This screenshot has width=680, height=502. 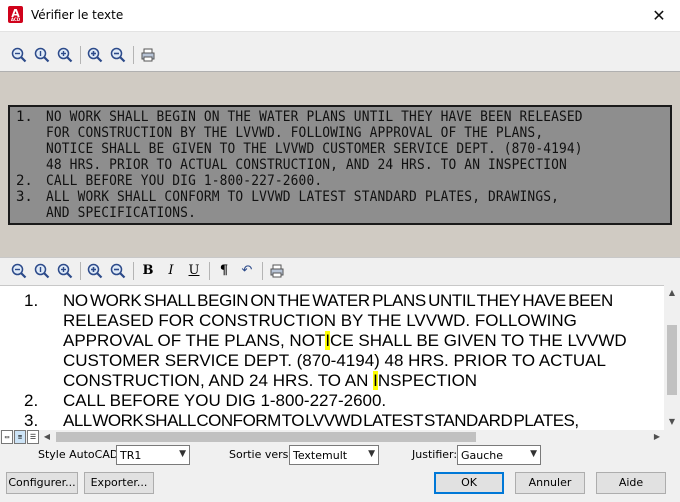 I want to click on editor-text: NSPECTION, so click(x=427, y=380).